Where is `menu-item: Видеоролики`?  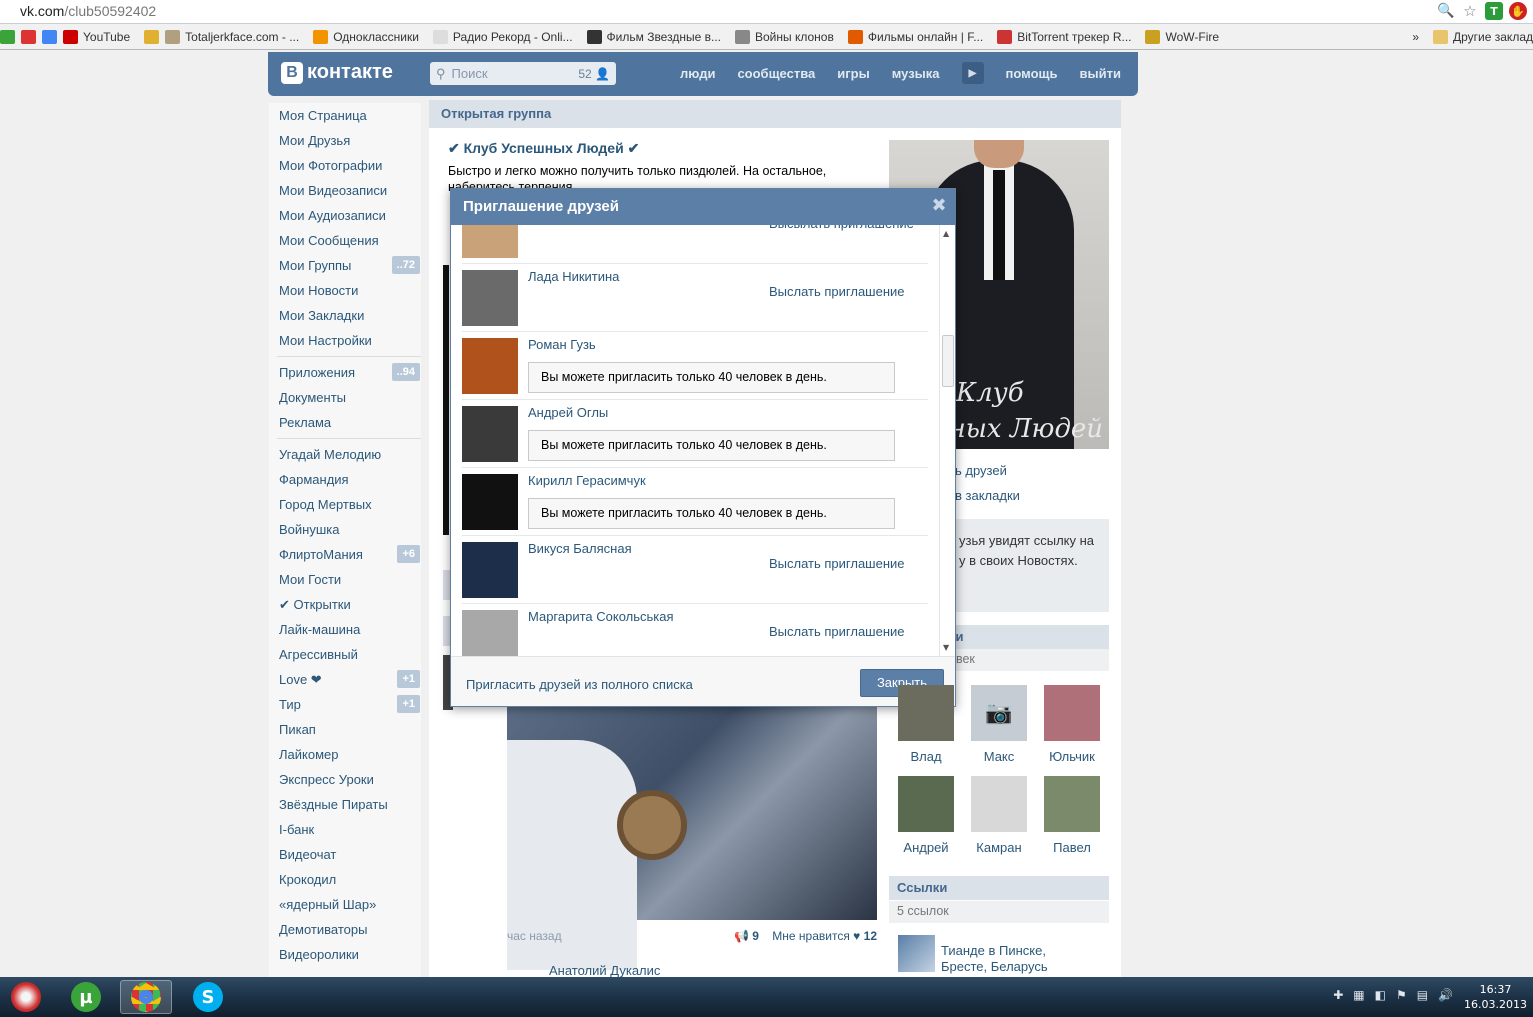 menu-item: Видеоролики is located at coordinates (345, 954).